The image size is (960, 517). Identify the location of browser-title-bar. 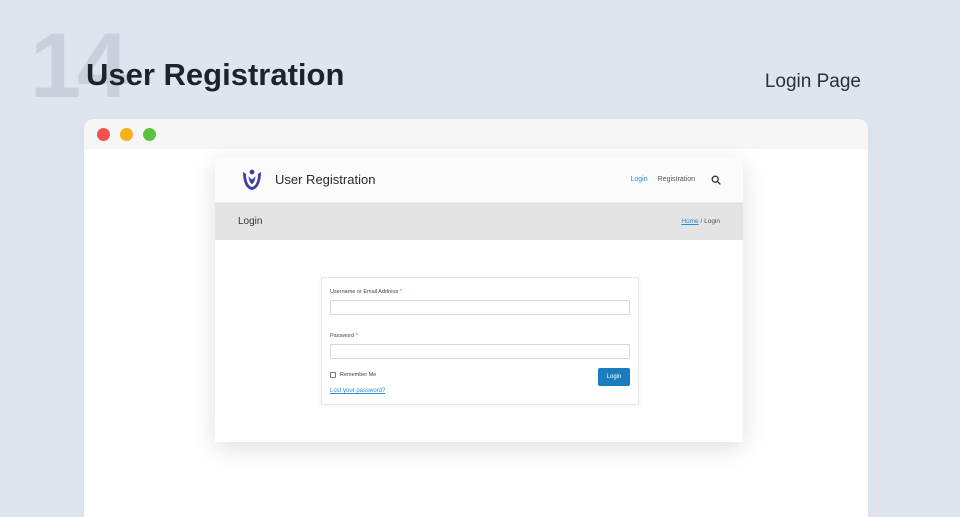
(476, 134).